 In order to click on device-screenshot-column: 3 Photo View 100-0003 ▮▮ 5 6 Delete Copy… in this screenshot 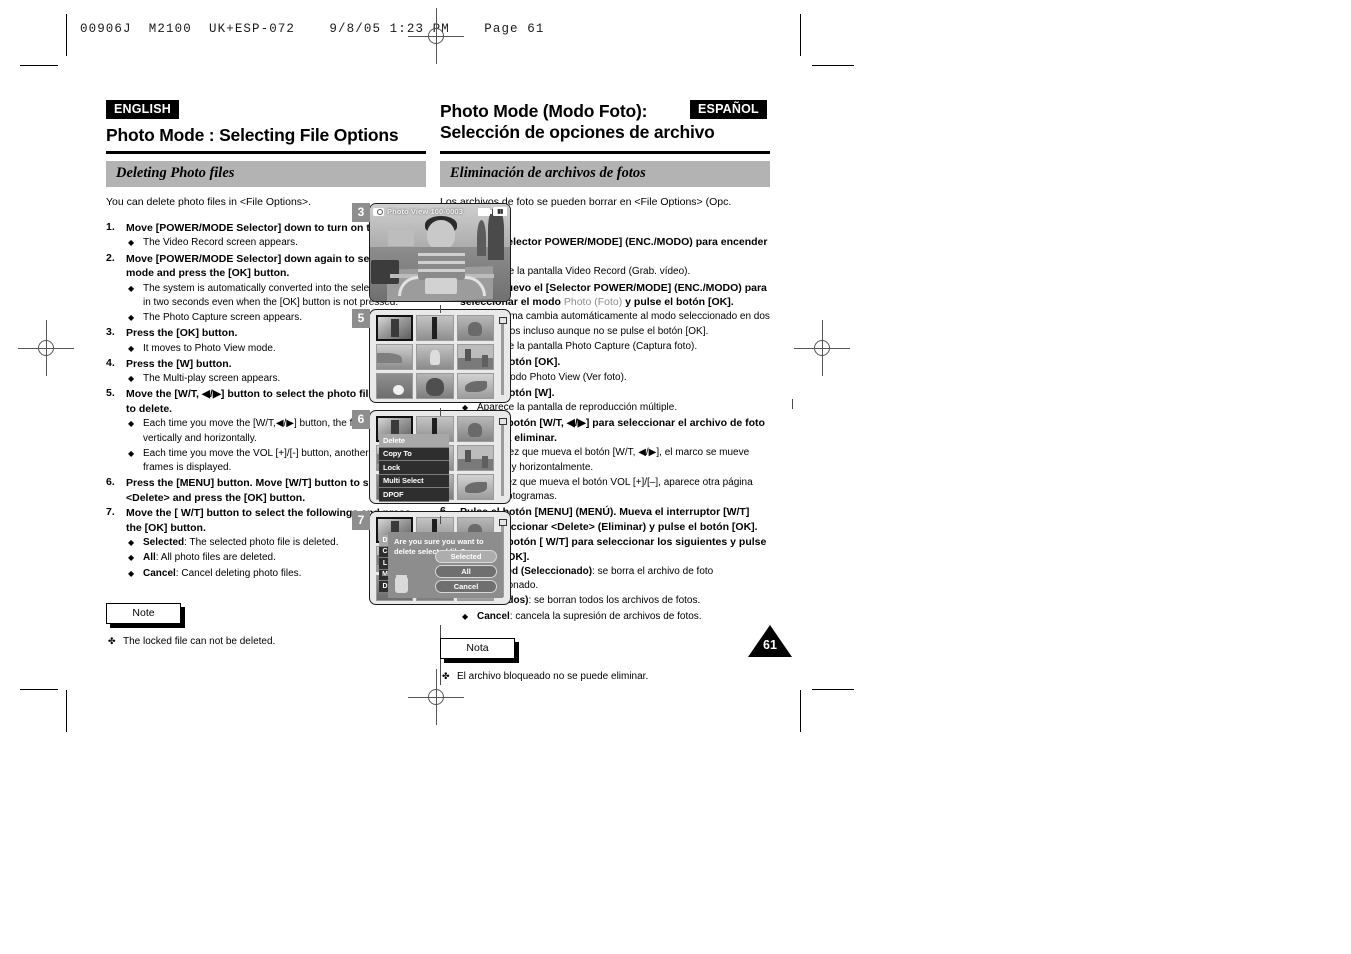, I will do `click(572, 407)`.